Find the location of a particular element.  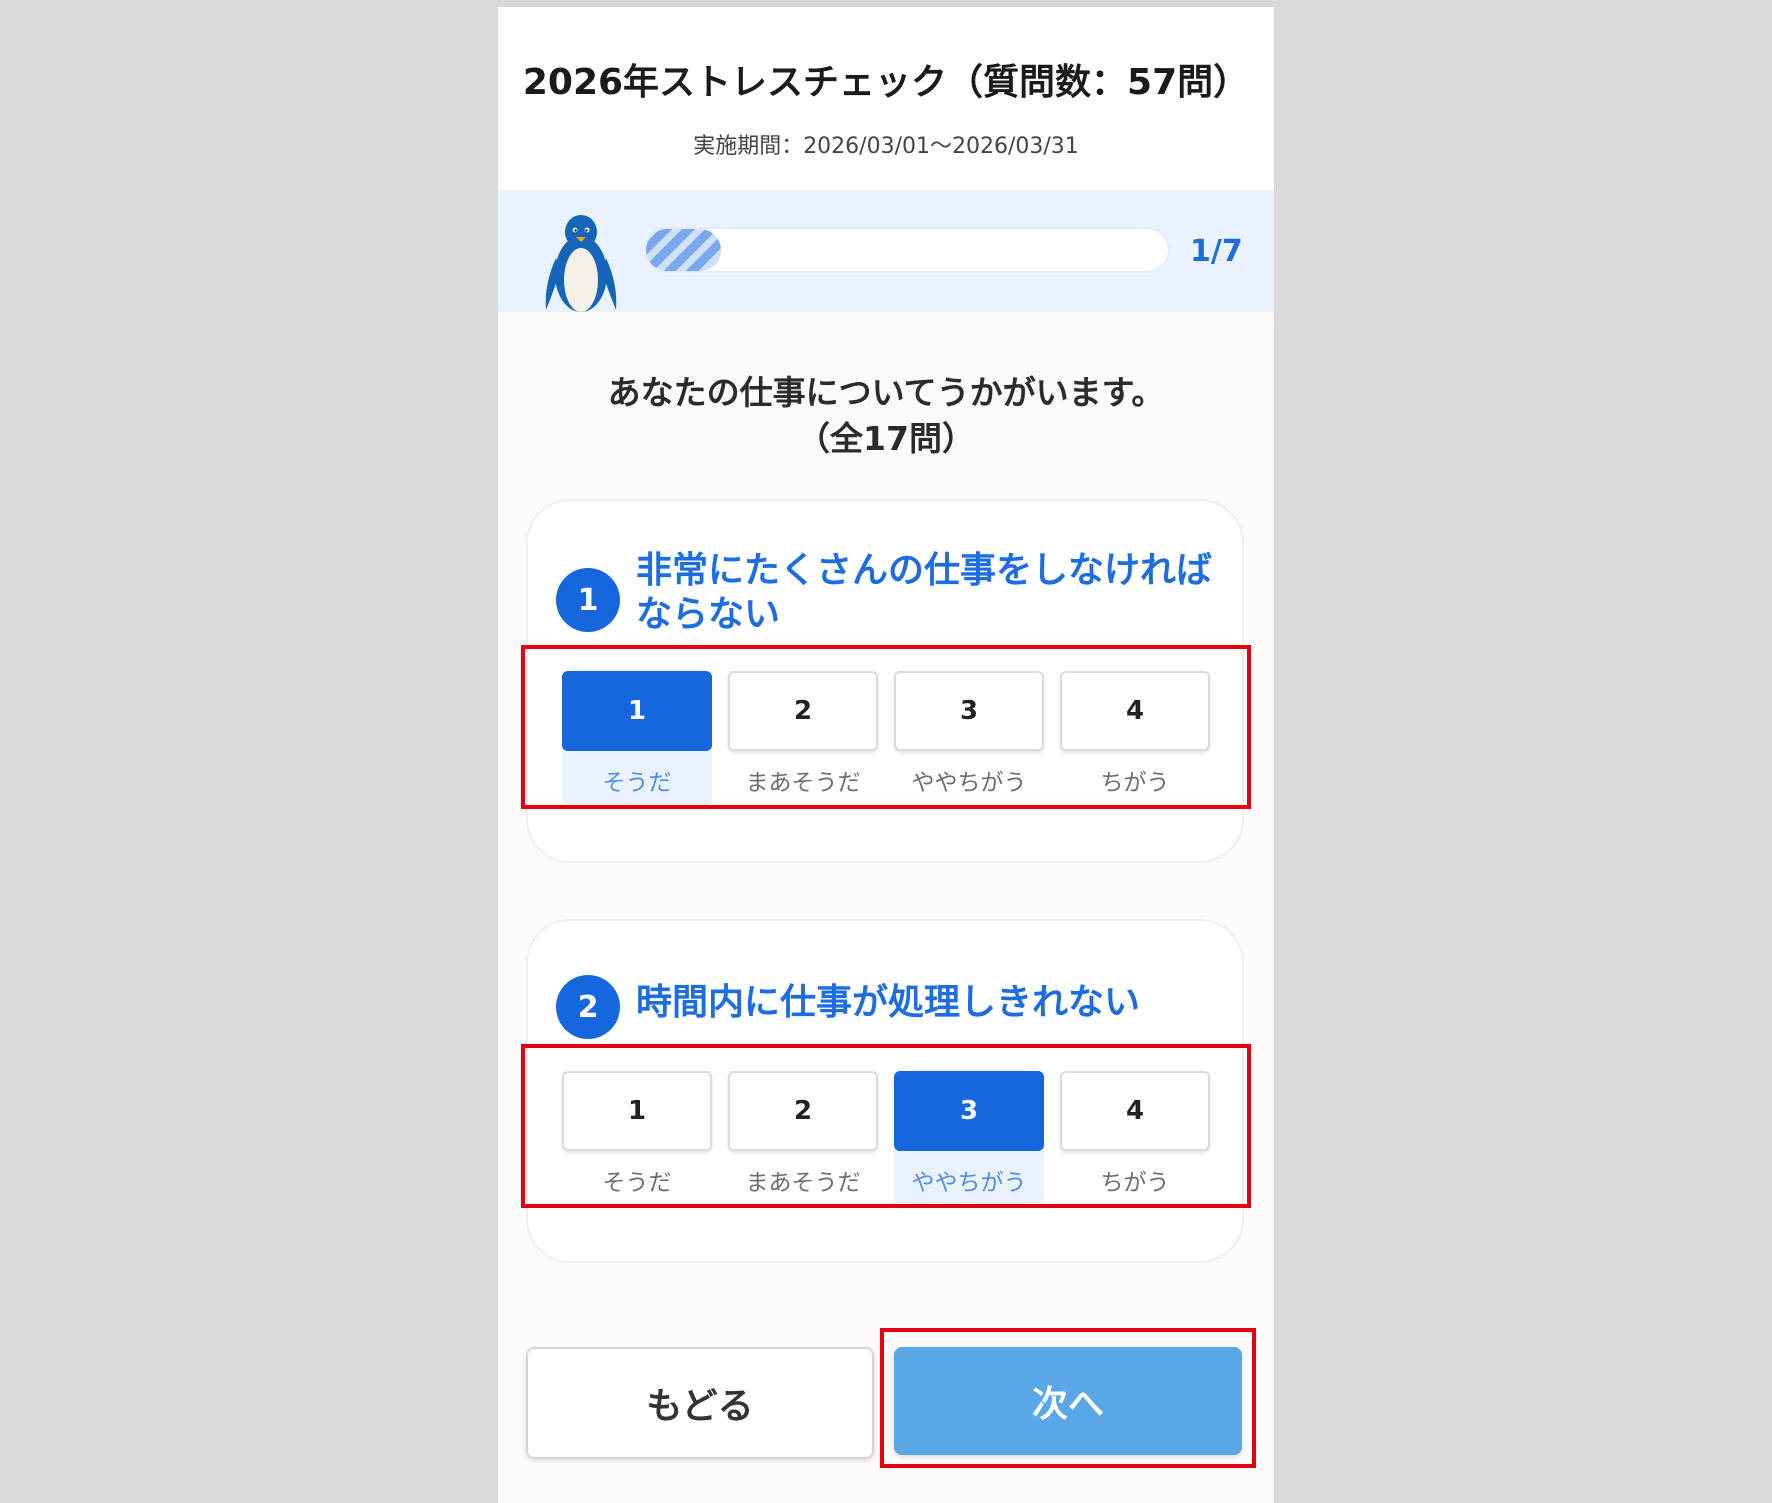

progress-section: 1/7 is located at coordinates (886, 251).